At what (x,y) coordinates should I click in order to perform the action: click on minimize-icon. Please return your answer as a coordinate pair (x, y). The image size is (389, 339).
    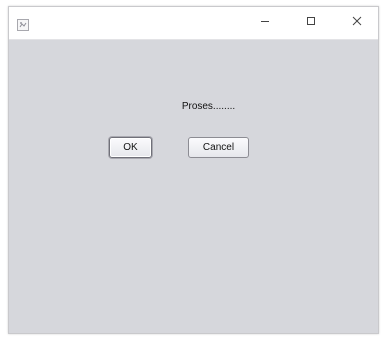
    Looking at the image, I should click on (265, 23).